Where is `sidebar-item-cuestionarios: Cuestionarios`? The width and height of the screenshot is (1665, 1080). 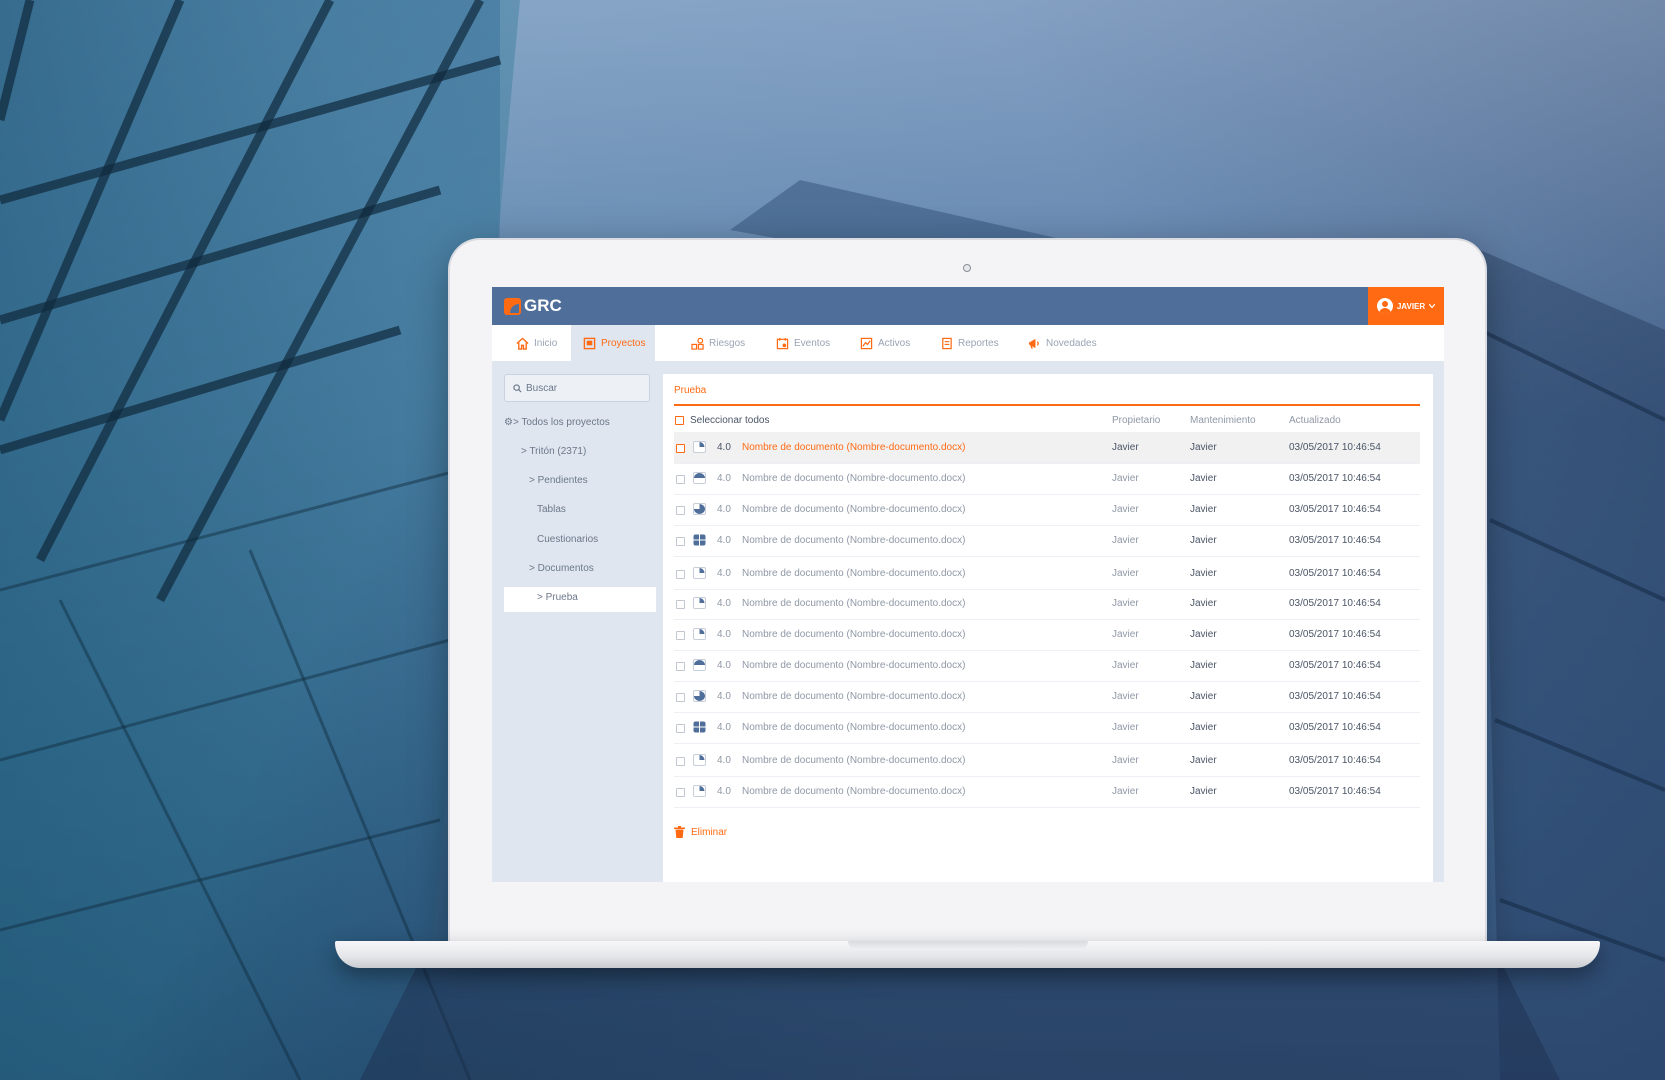 sidebar-item-cuestionarios: Cuestionarios is located at coordinates (567, 539).